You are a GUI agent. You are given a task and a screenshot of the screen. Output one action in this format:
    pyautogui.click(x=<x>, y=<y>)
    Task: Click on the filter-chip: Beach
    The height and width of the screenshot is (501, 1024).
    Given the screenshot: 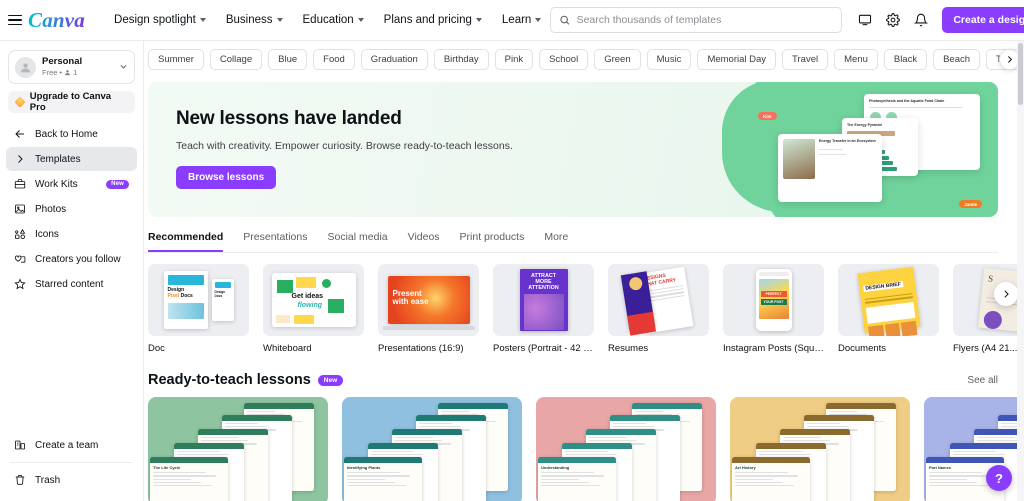 What is the action you would take?
    pyautogui.click(x=957, y=59)
    